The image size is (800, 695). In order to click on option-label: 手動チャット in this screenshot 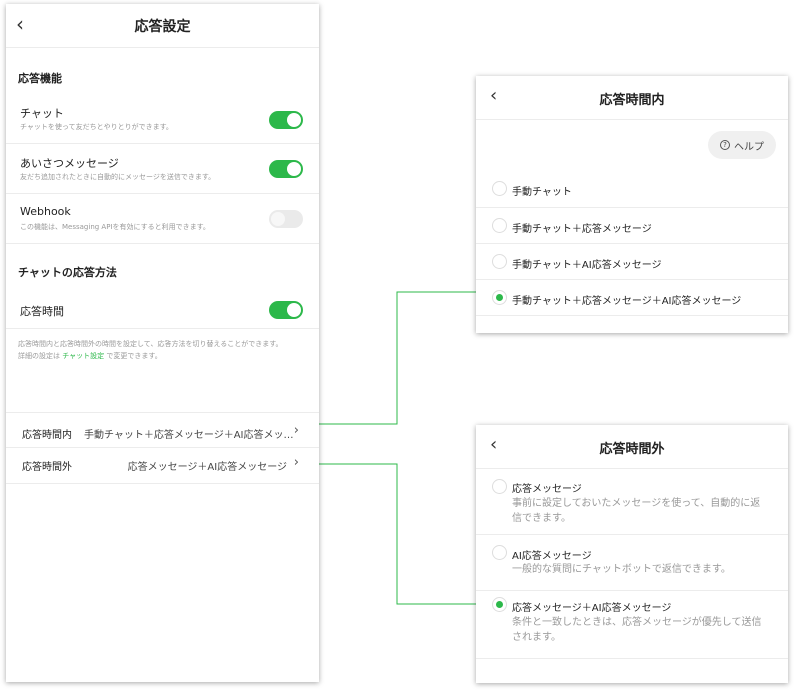, I will do `click(542, 192)`.